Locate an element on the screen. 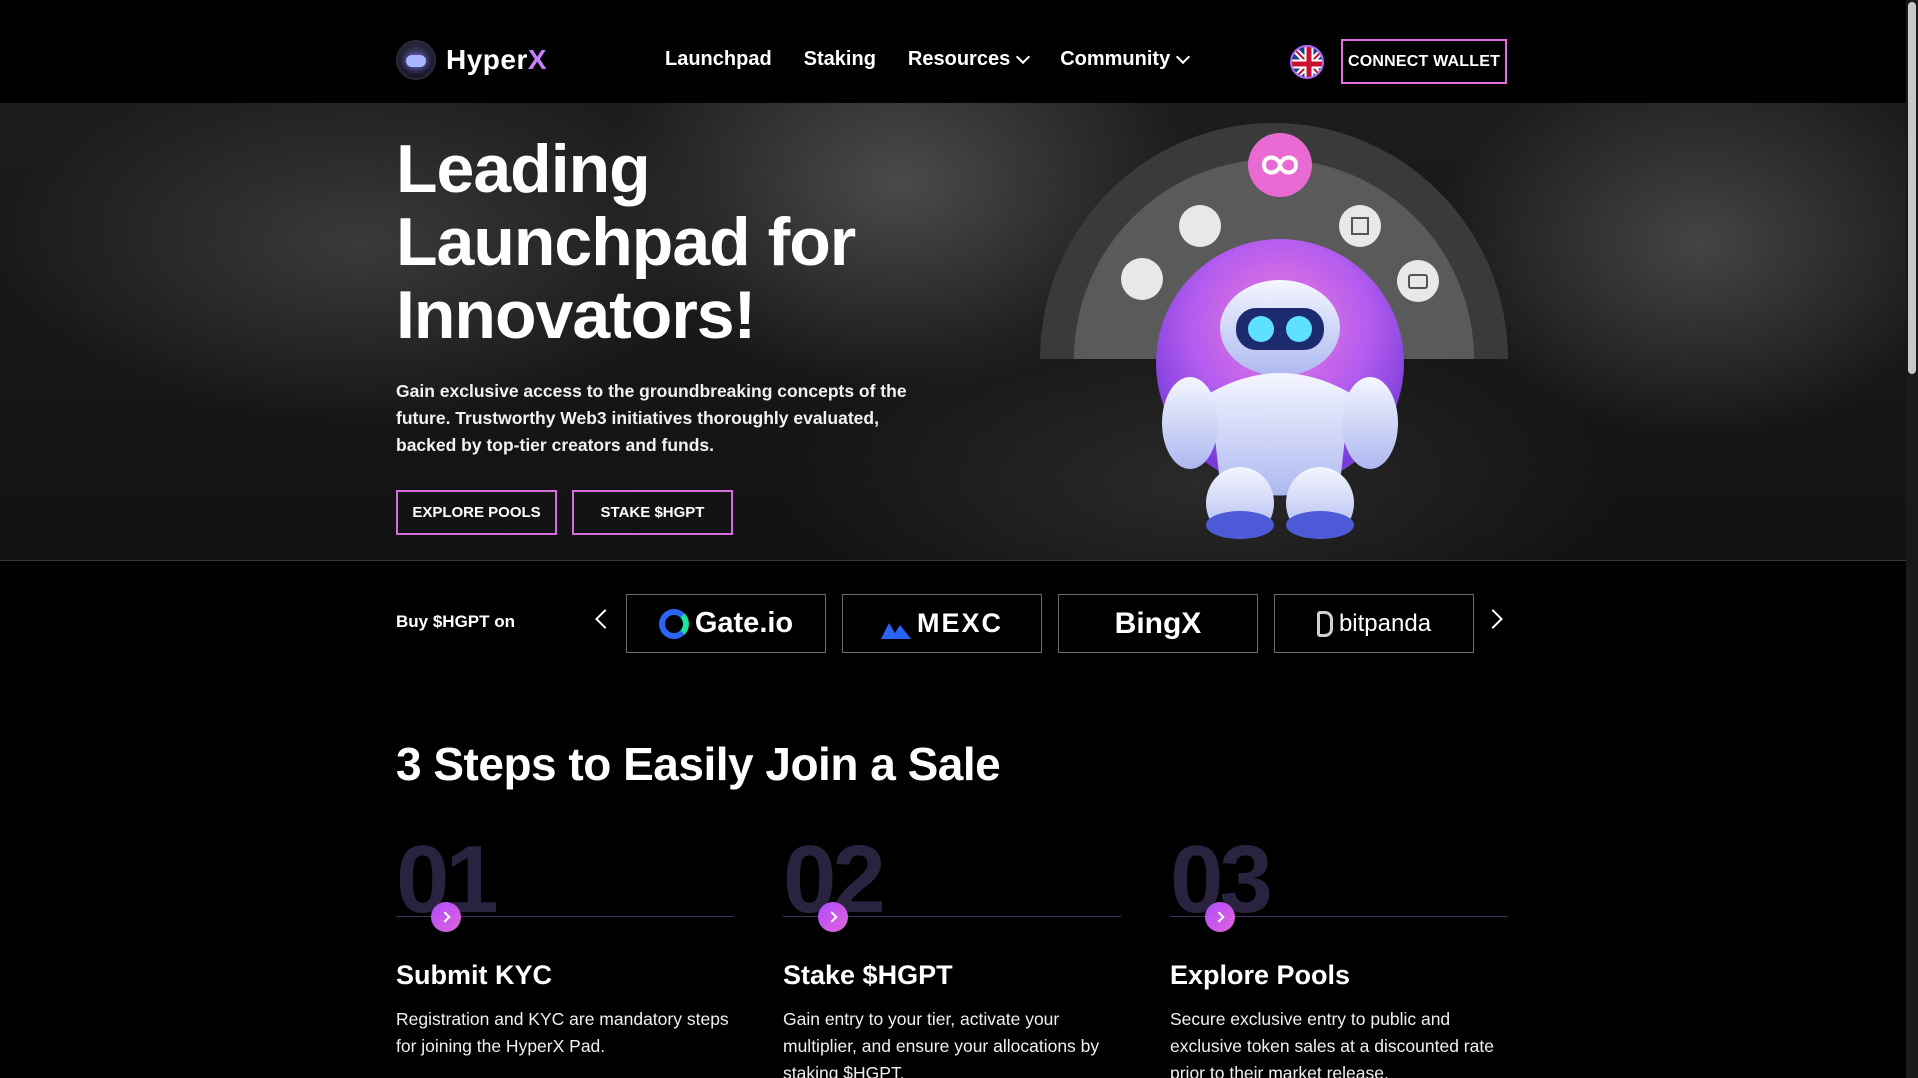  network-icon is located at coordinates (1142, 279).